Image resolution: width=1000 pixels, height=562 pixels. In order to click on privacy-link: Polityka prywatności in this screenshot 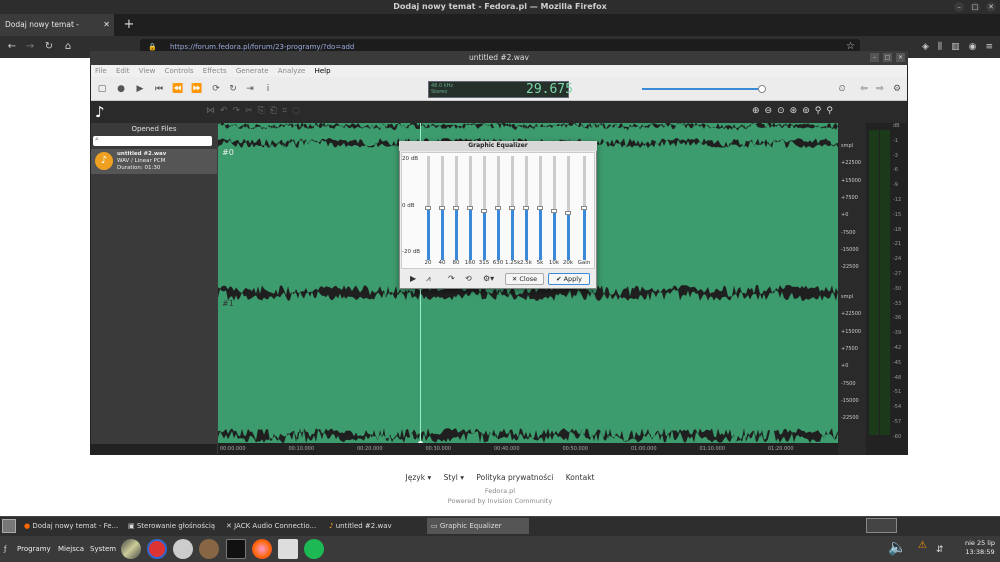, I will do `click(514, 477)`.